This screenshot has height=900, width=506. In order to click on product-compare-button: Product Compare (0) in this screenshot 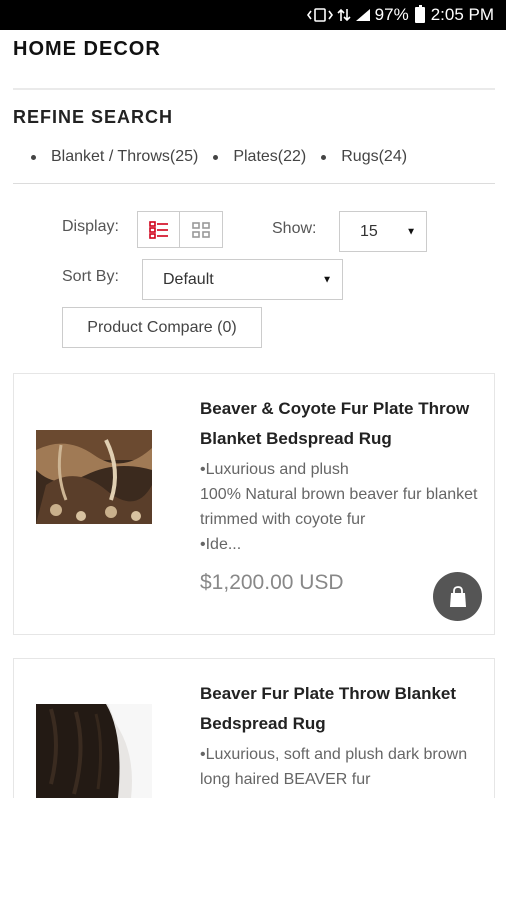, I will do `click(162, 327)`.